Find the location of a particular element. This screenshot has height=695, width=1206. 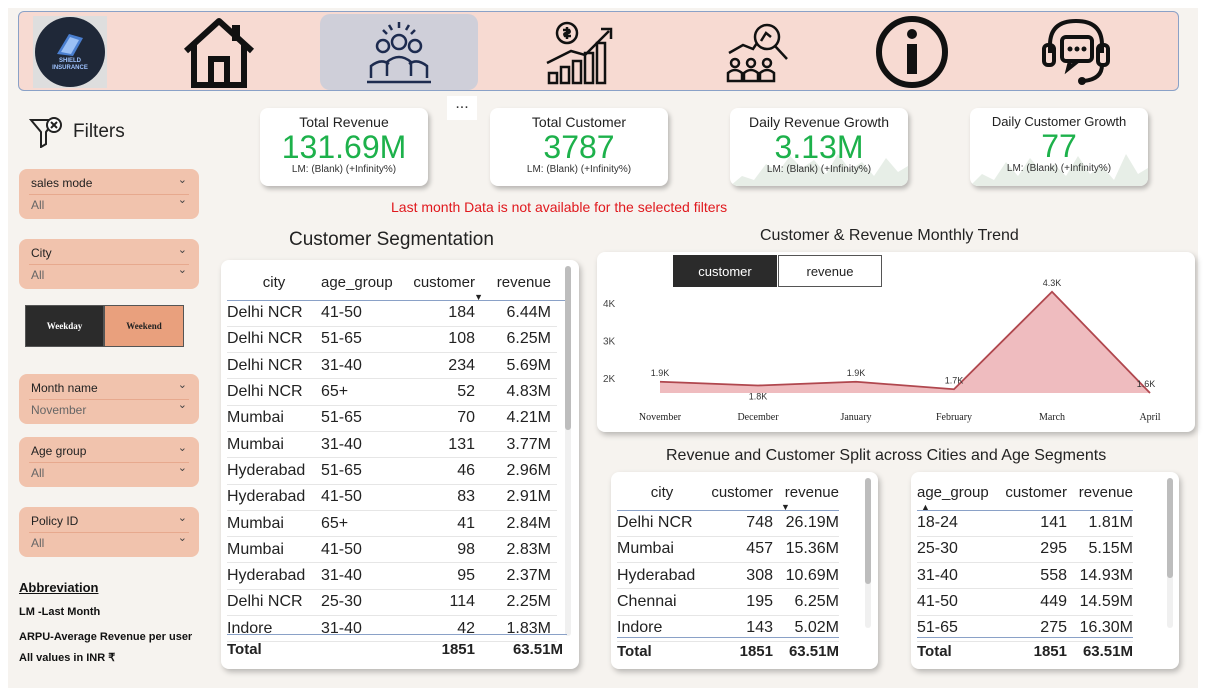

x-tick-label: December is located at coordinates (758, 417).